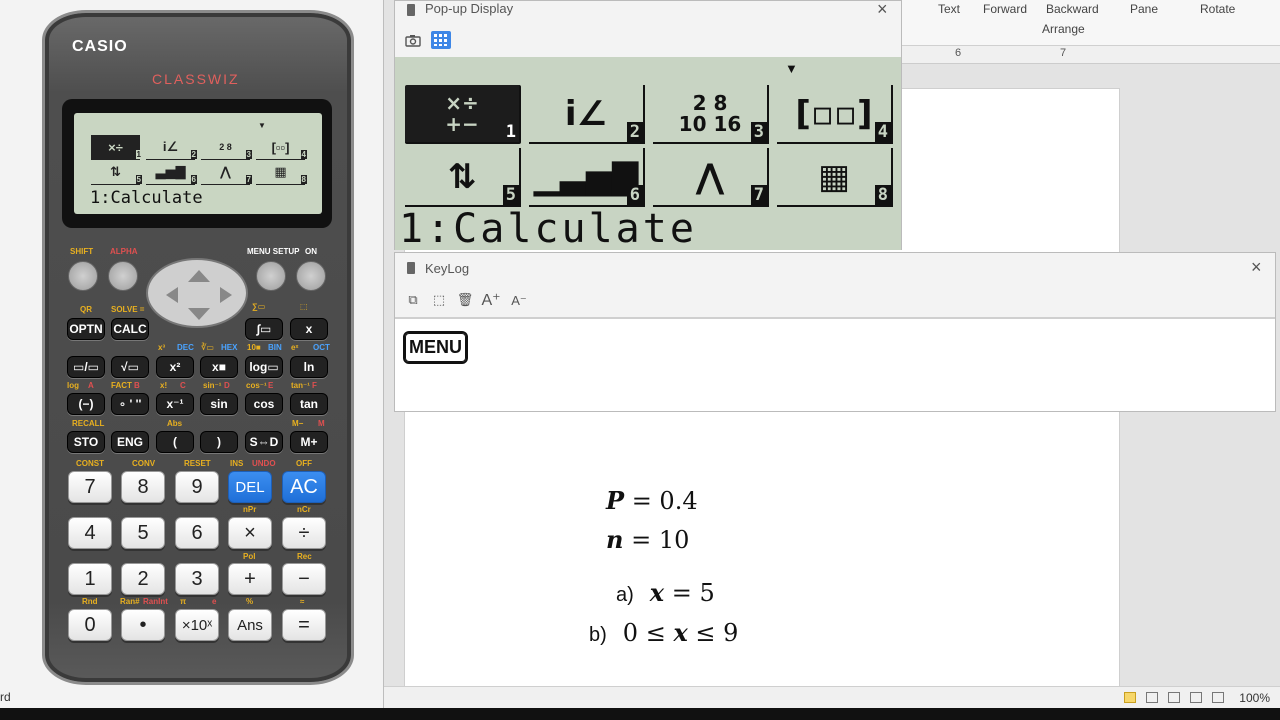 The height and width of the screenshot is (720, 1280). Describe the element at coordinates (175, 442) in the screenshot. I see `func-key: (` at that location.